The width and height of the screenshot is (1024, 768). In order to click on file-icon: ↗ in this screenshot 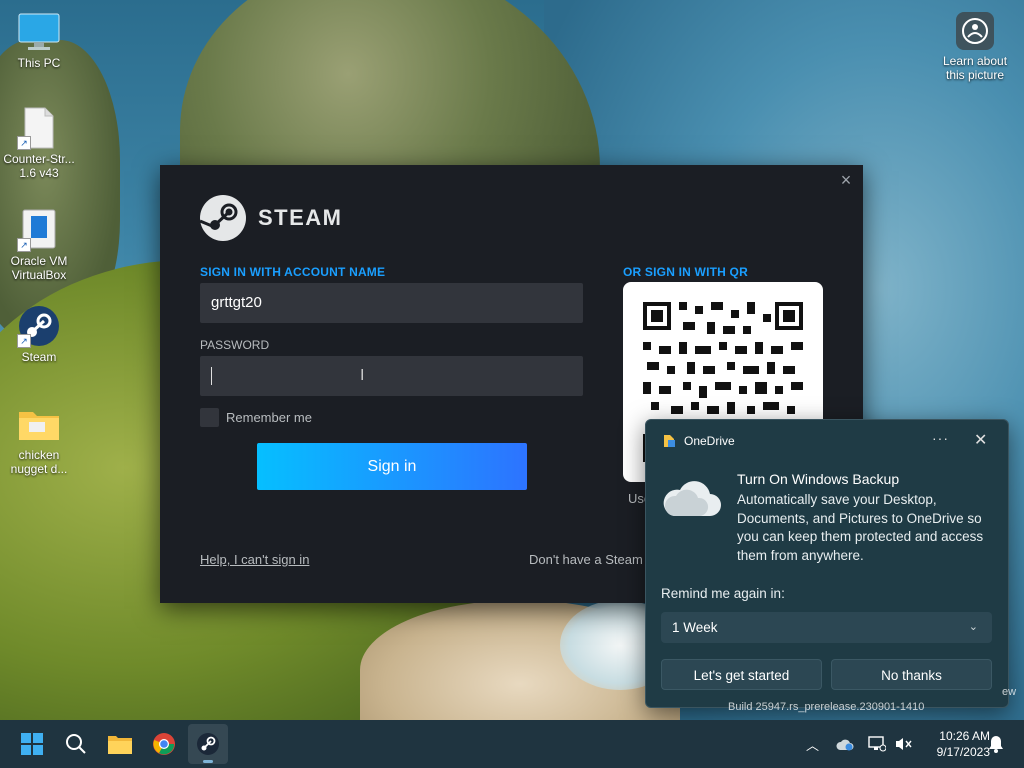, I will do `click(39, 128)`.